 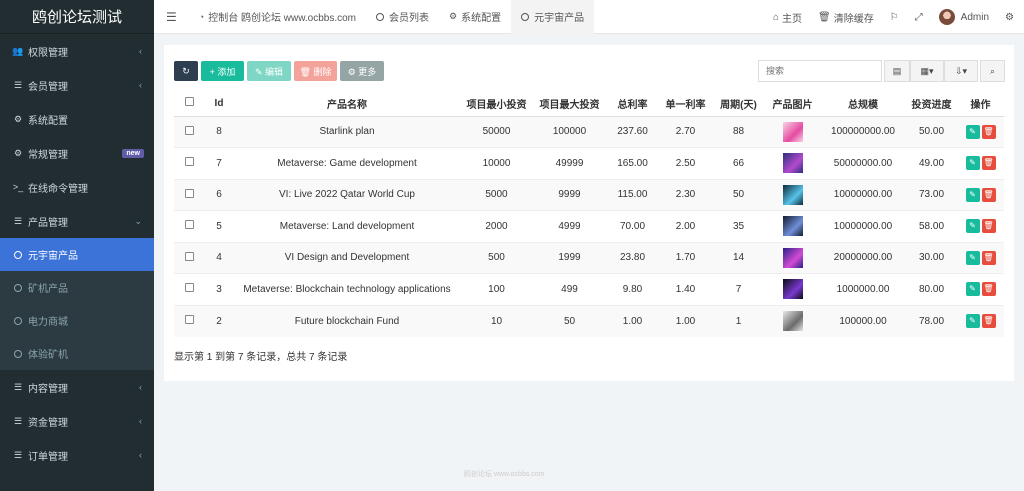 What do you see at coordinates (992, 71) in the screenshot?
I see `search-toggle-button: ⌕` at bounding box center [992, 71].